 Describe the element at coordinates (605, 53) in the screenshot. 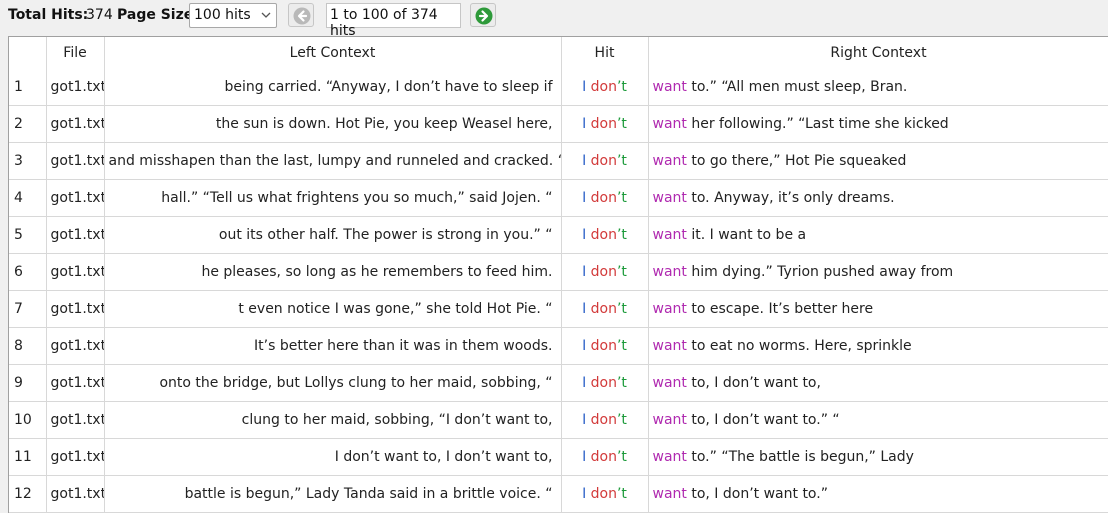

I see `column-header-hit: Hit` at that location.